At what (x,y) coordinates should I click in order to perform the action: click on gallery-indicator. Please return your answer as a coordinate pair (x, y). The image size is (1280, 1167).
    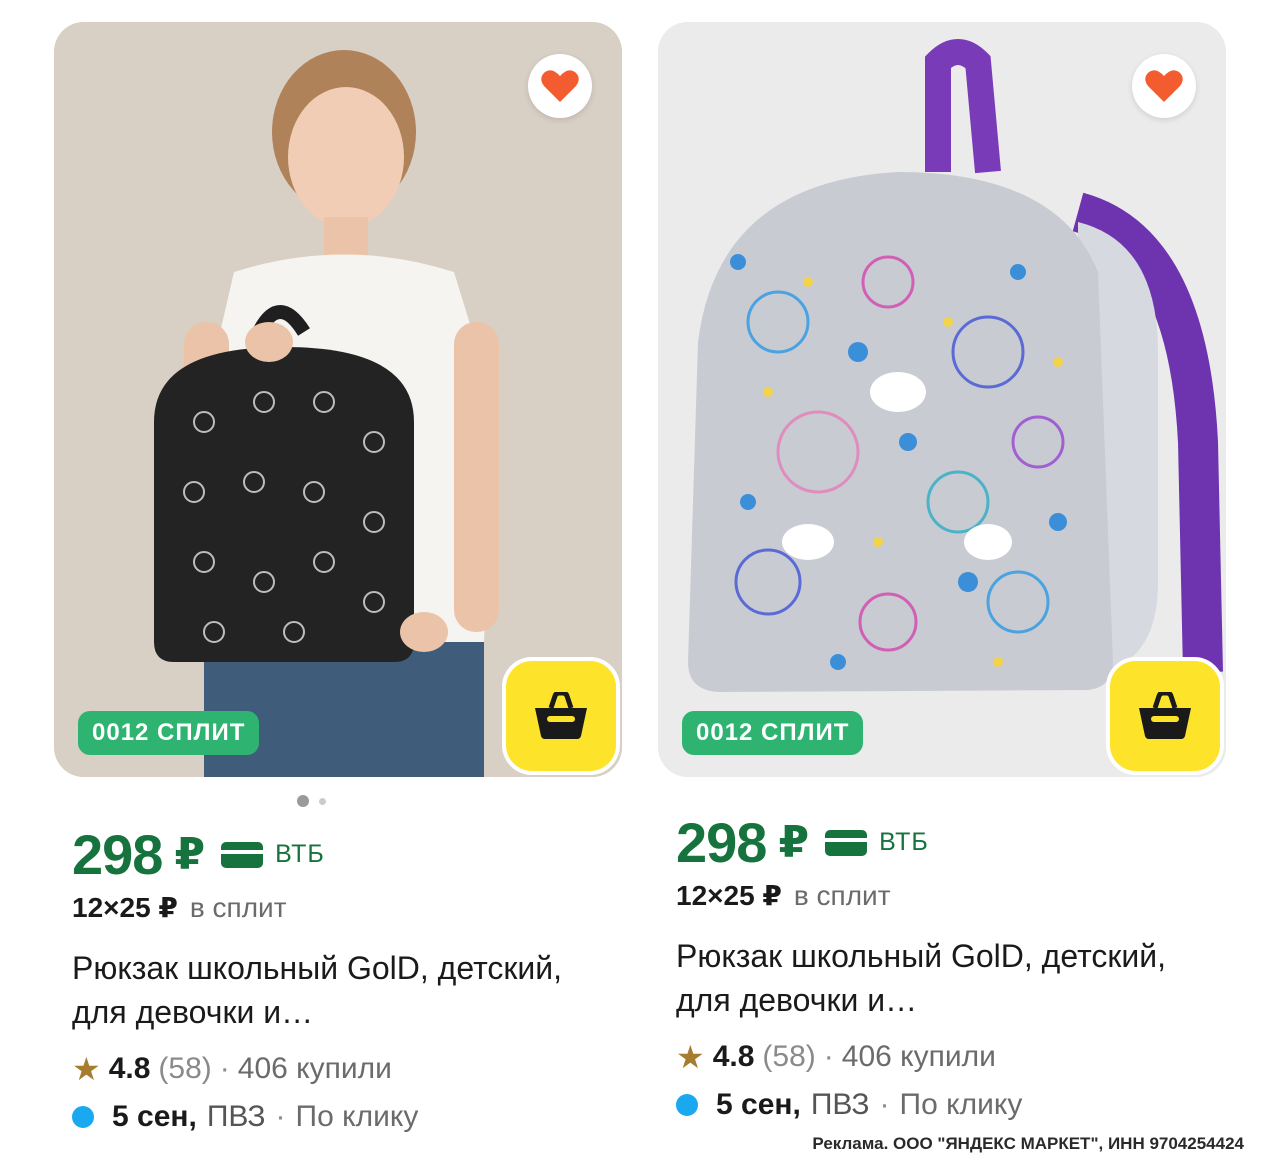
    Looking at the image, I should click on (311, 801).